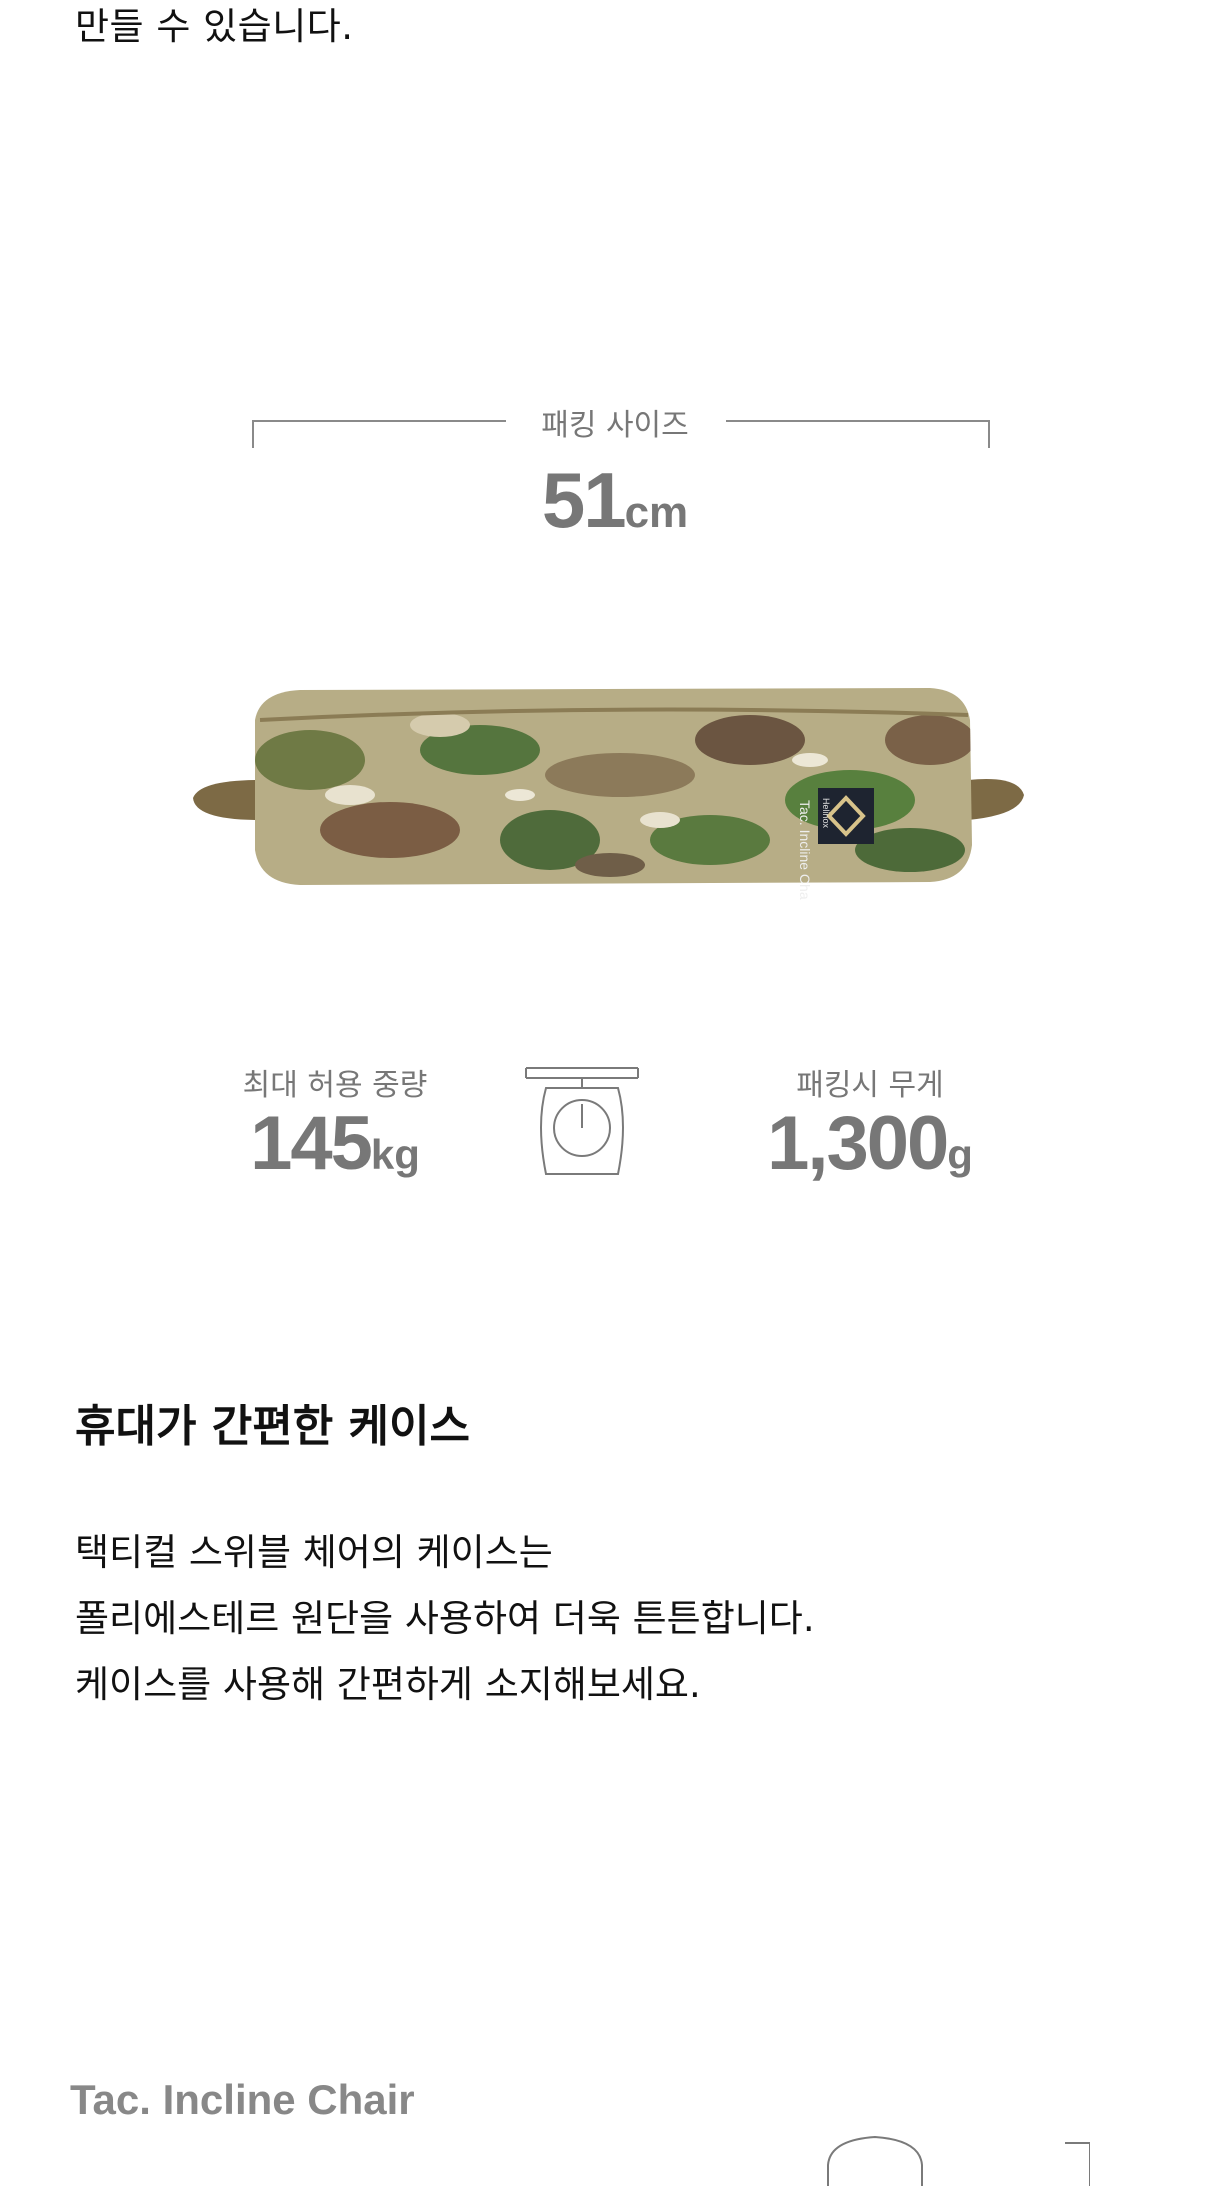 The width and height of the screenshot is (1230, 2186). I want to click on description-line: 택티컬 스위블 체어의 케이스는, so click(314, 1552).